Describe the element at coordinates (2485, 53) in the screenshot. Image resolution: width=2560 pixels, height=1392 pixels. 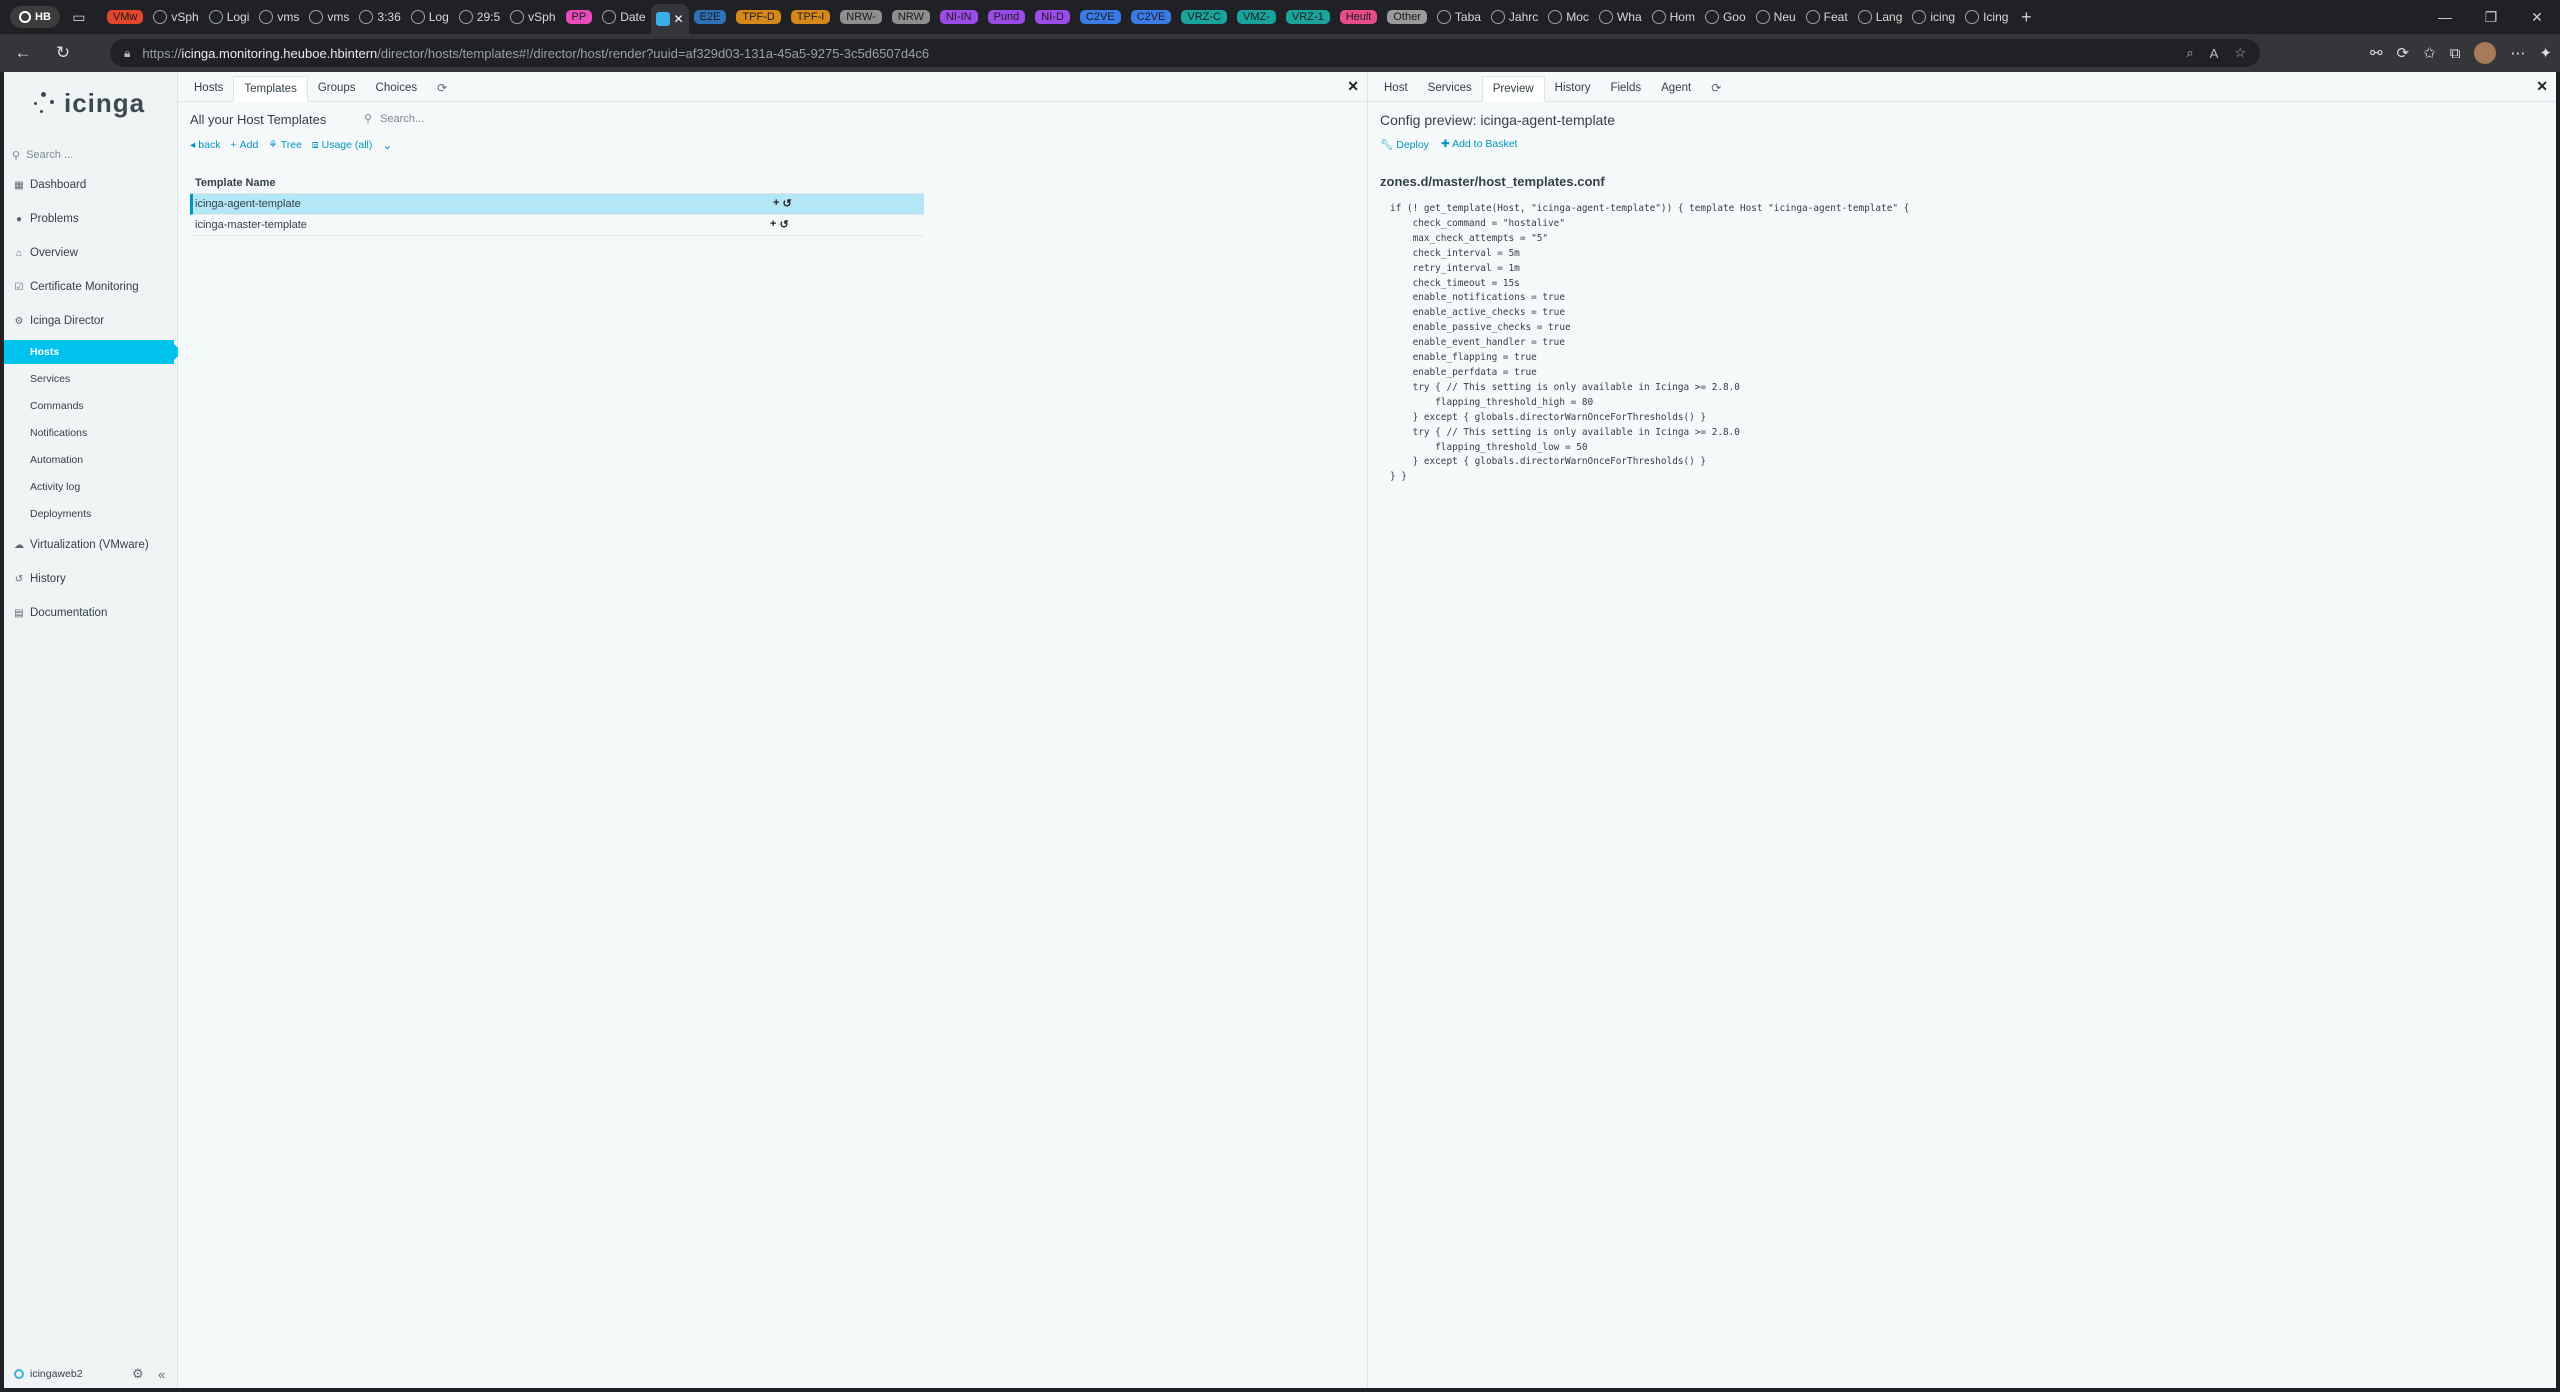
I see `account-avatar` at that location.